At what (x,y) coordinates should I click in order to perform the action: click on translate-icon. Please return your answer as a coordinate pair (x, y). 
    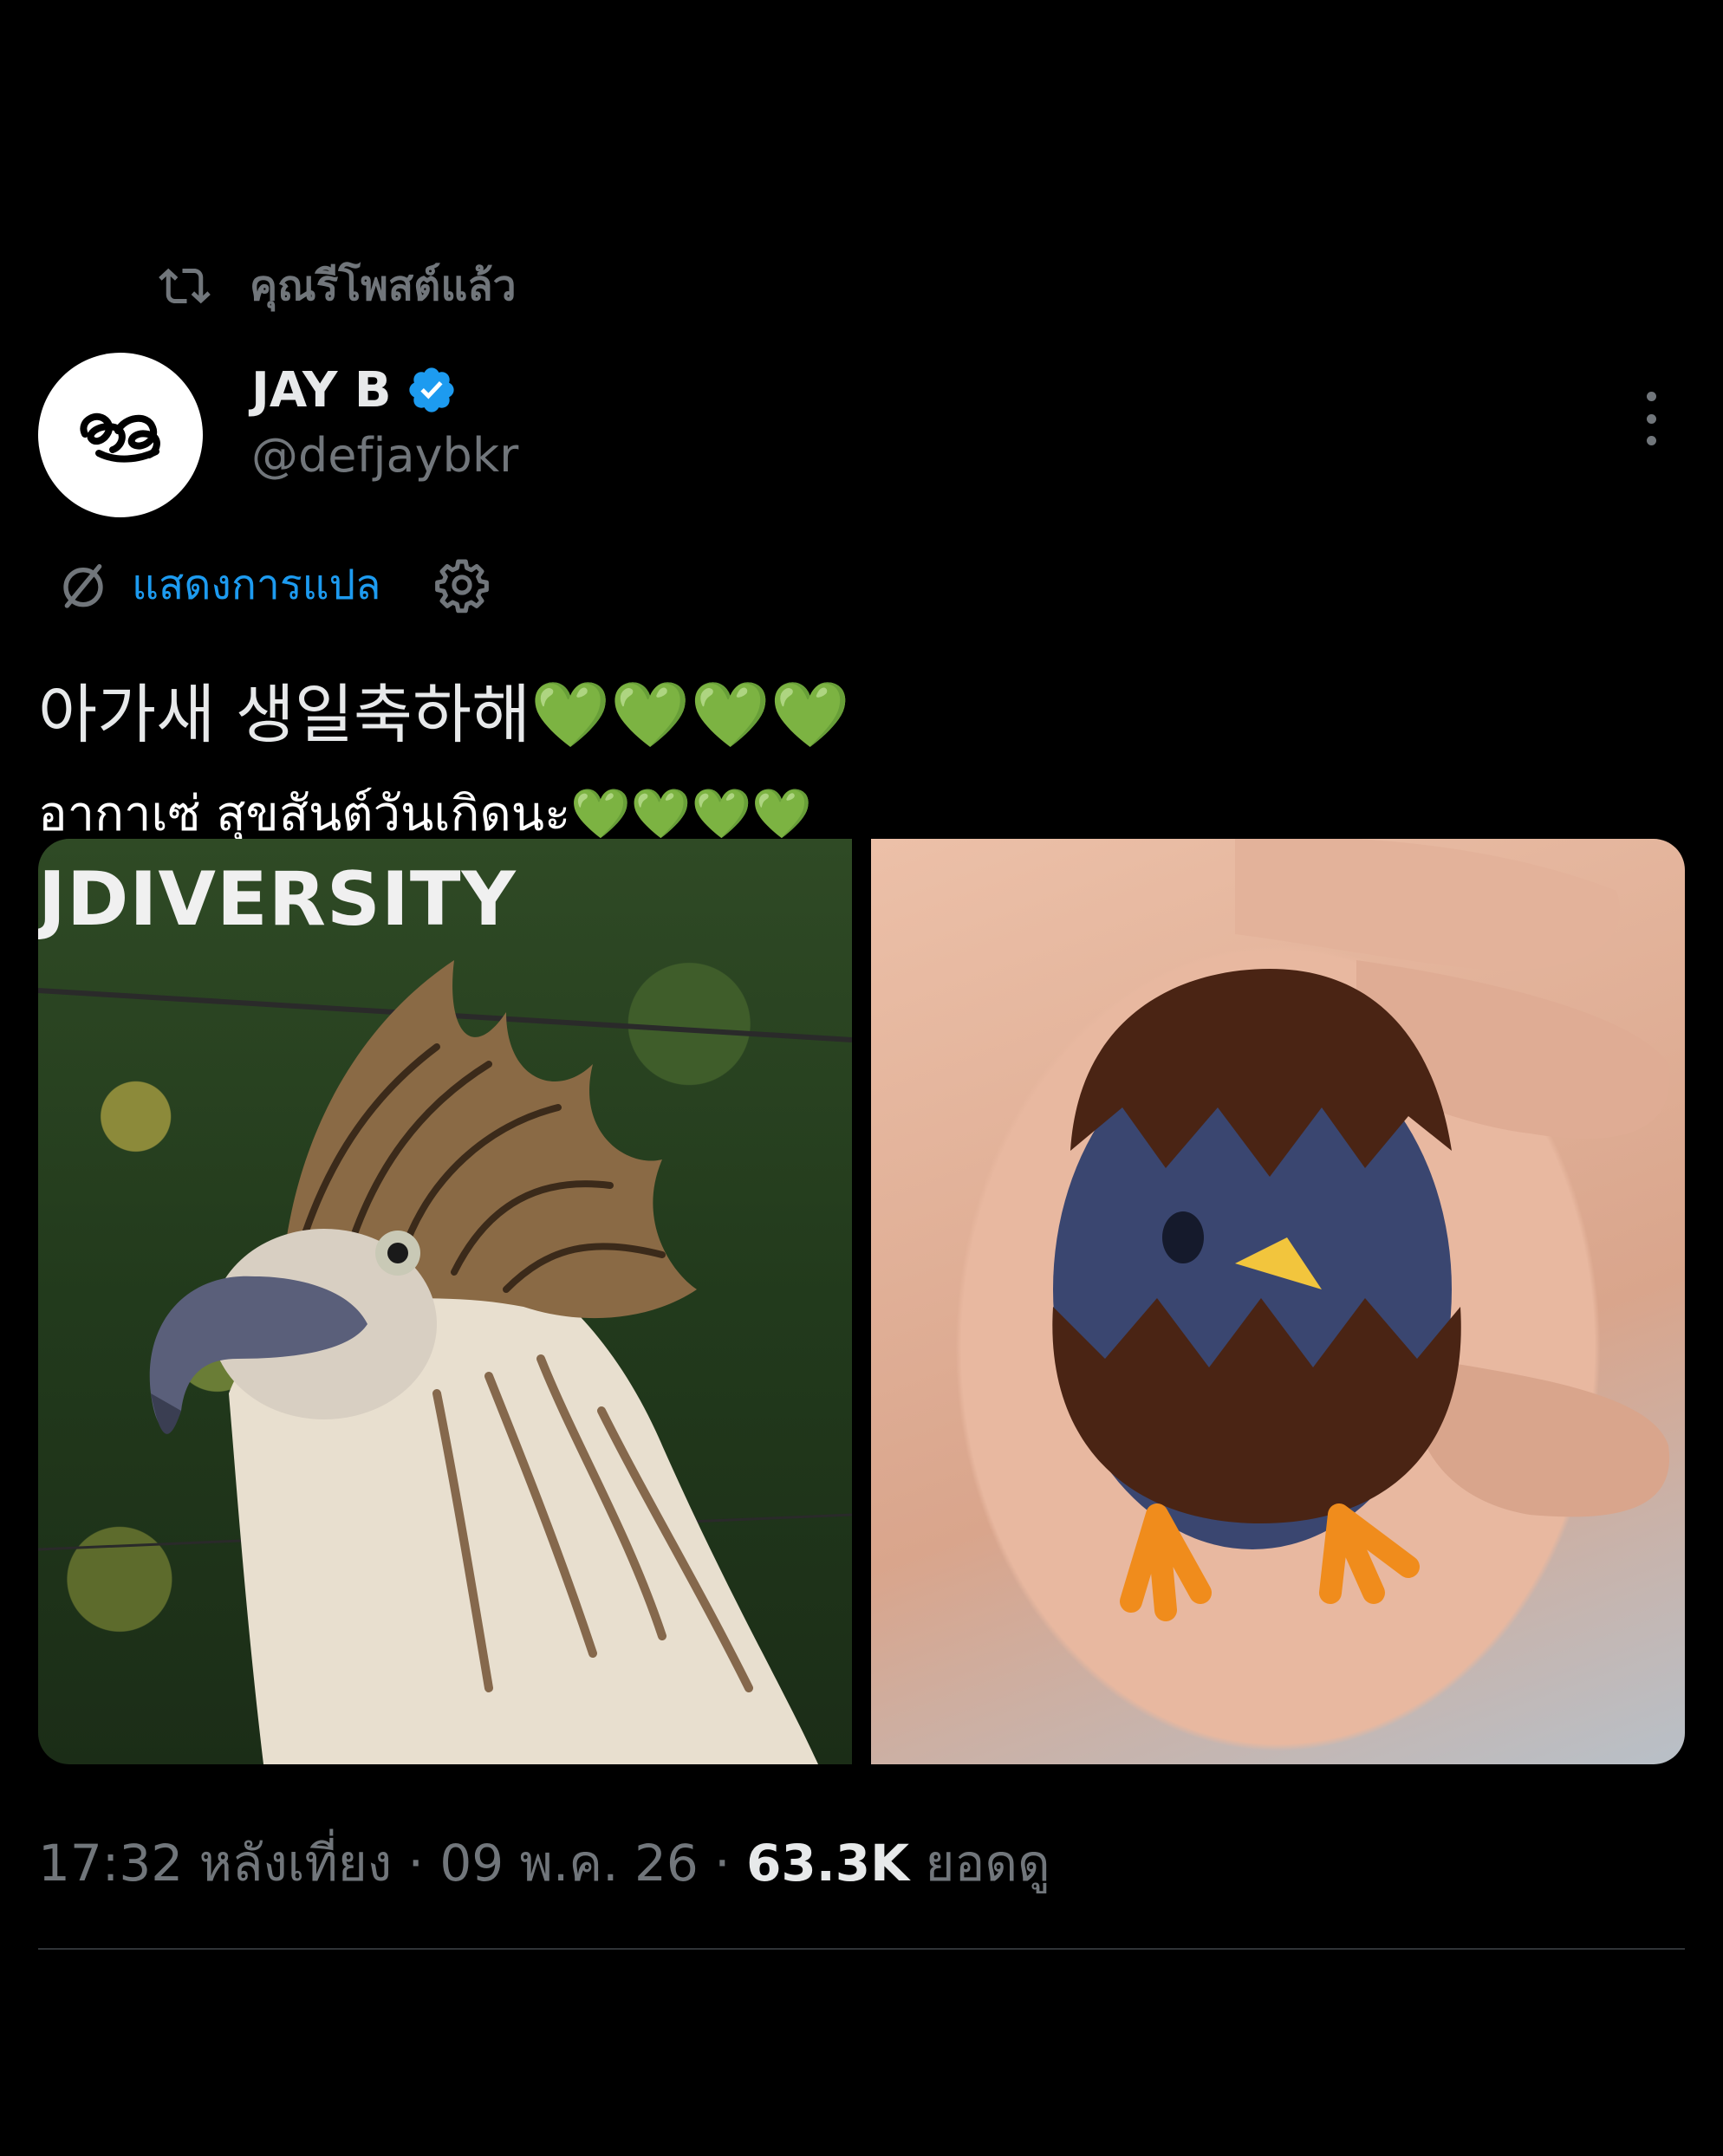
    Looking at the image, I should click on (83, 586).